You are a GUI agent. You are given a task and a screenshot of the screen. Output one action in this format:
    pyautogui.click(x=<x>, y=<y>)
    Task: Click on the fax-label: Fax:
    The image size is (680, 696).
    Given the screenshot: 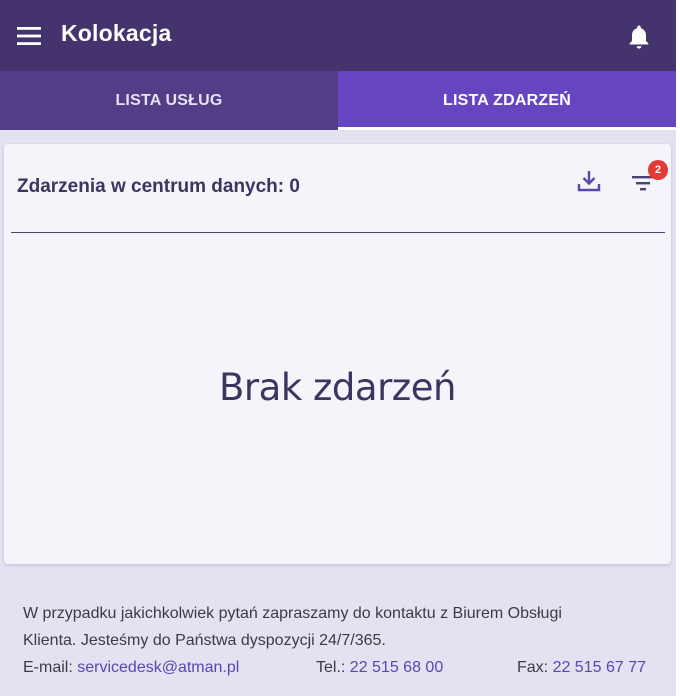 What is the action you would take?
    pyautogui.click(x=535, y=667)
    